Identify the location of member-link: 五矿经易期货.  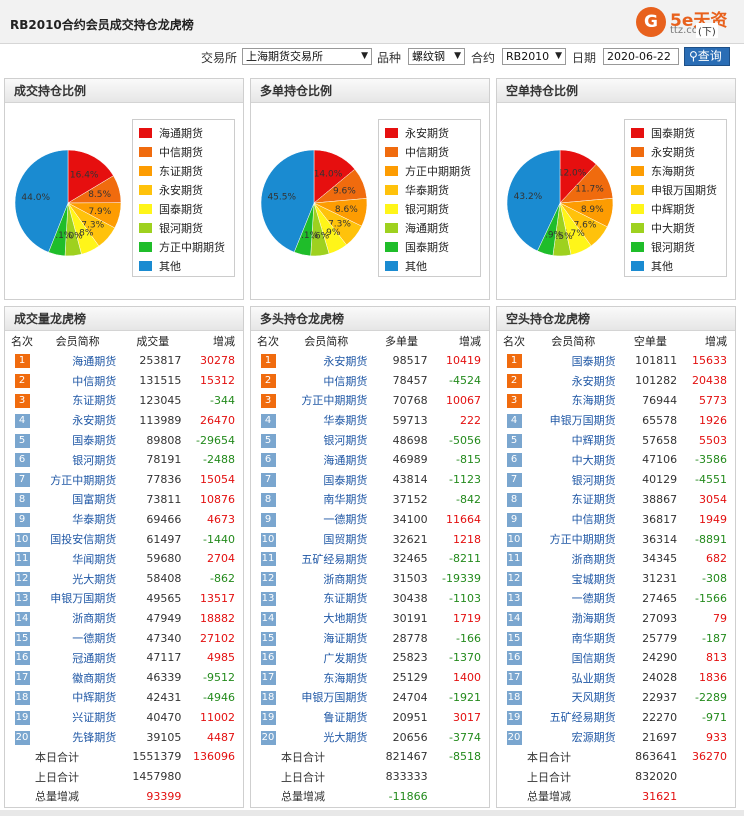
(583, 717).